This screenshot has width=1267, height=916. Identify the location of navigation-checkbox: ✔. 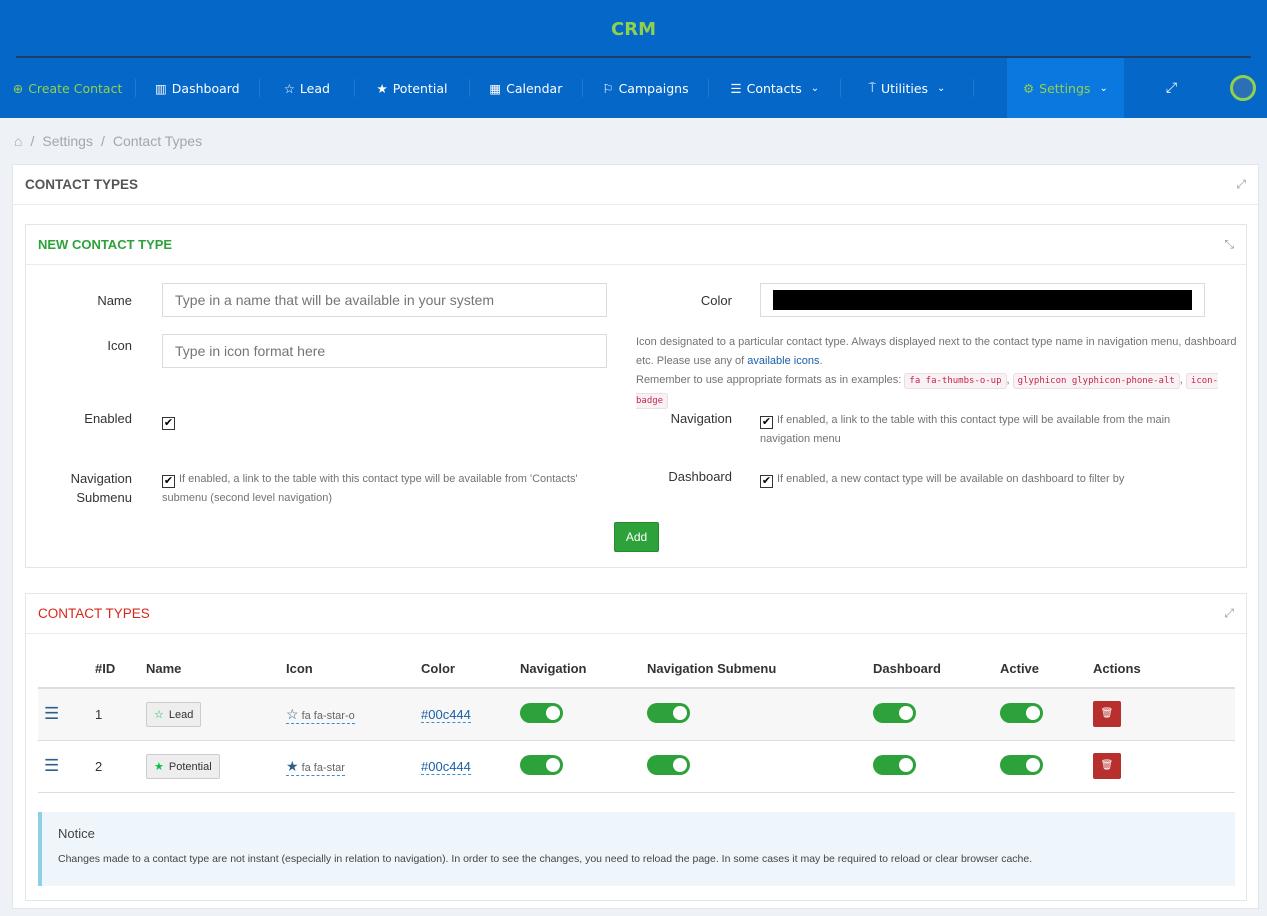
(766, 422).